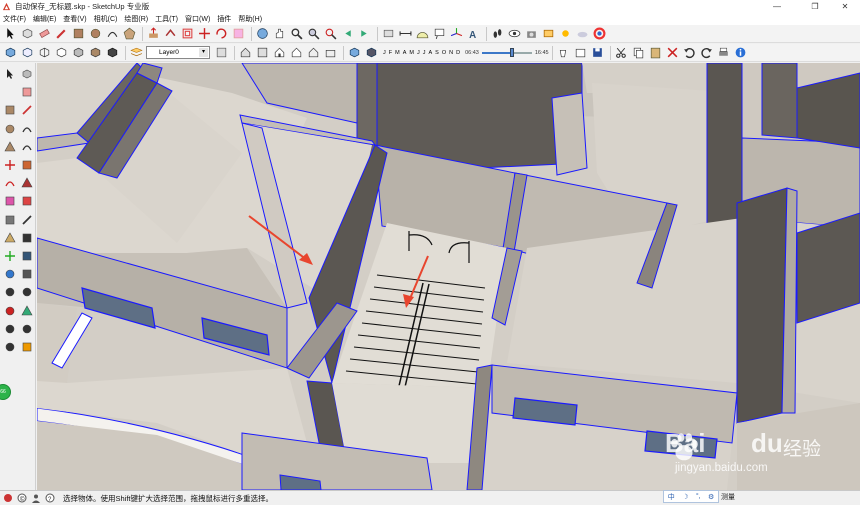  I want to click on rectangle-button, so click(78, 33).